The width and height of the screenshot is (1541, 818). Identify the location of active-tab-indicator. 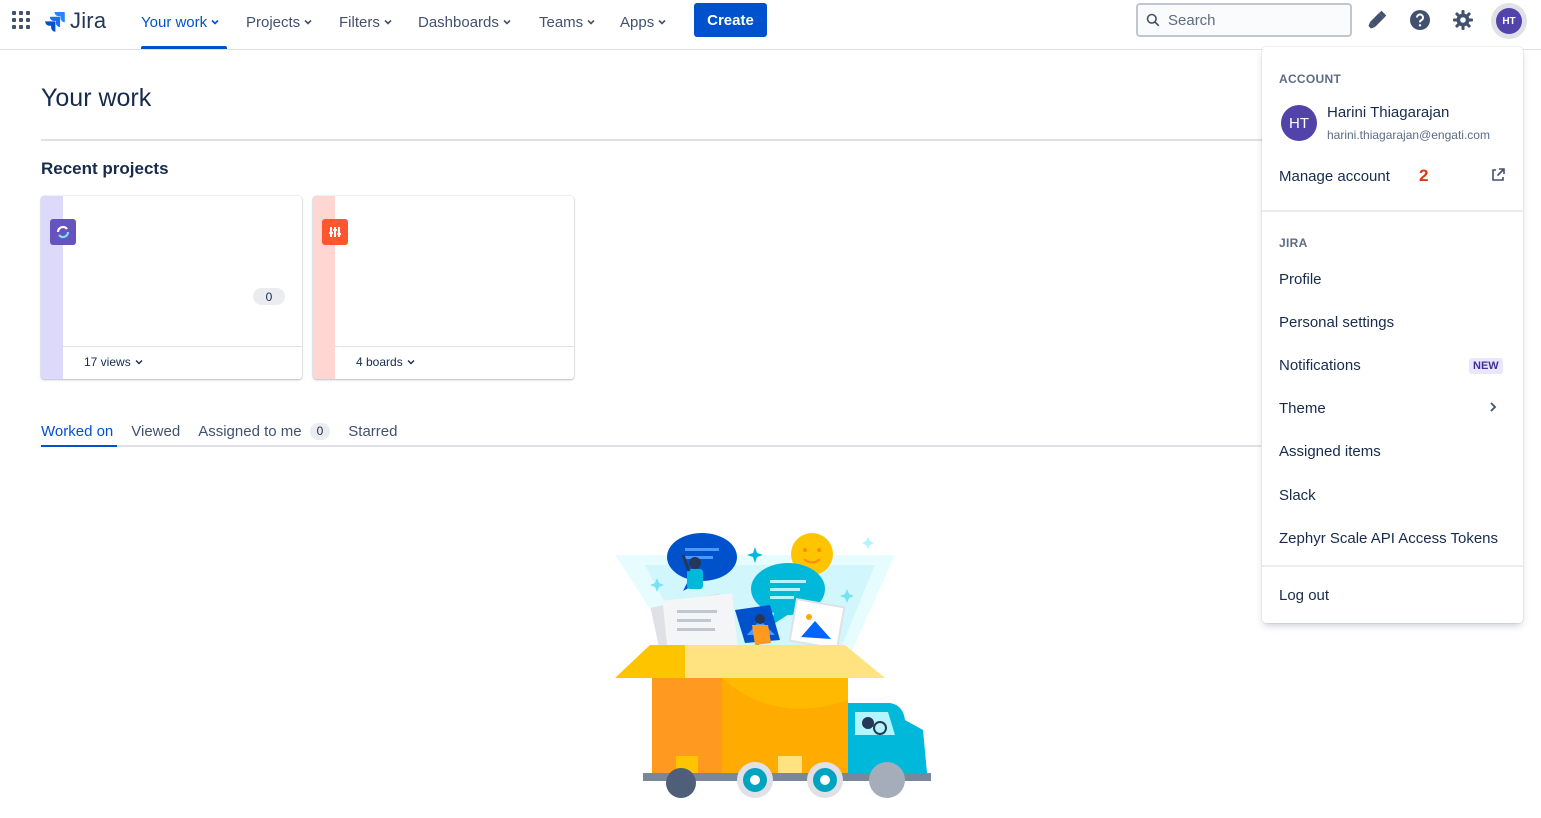
(79, 446).